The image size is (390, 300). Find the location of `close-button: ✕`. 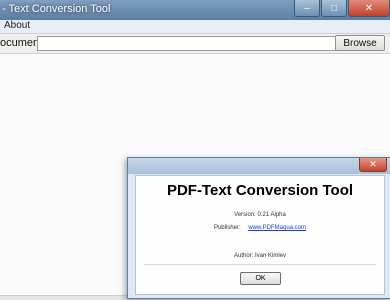

close-button: ✕ is located at coordinates (369, 8).